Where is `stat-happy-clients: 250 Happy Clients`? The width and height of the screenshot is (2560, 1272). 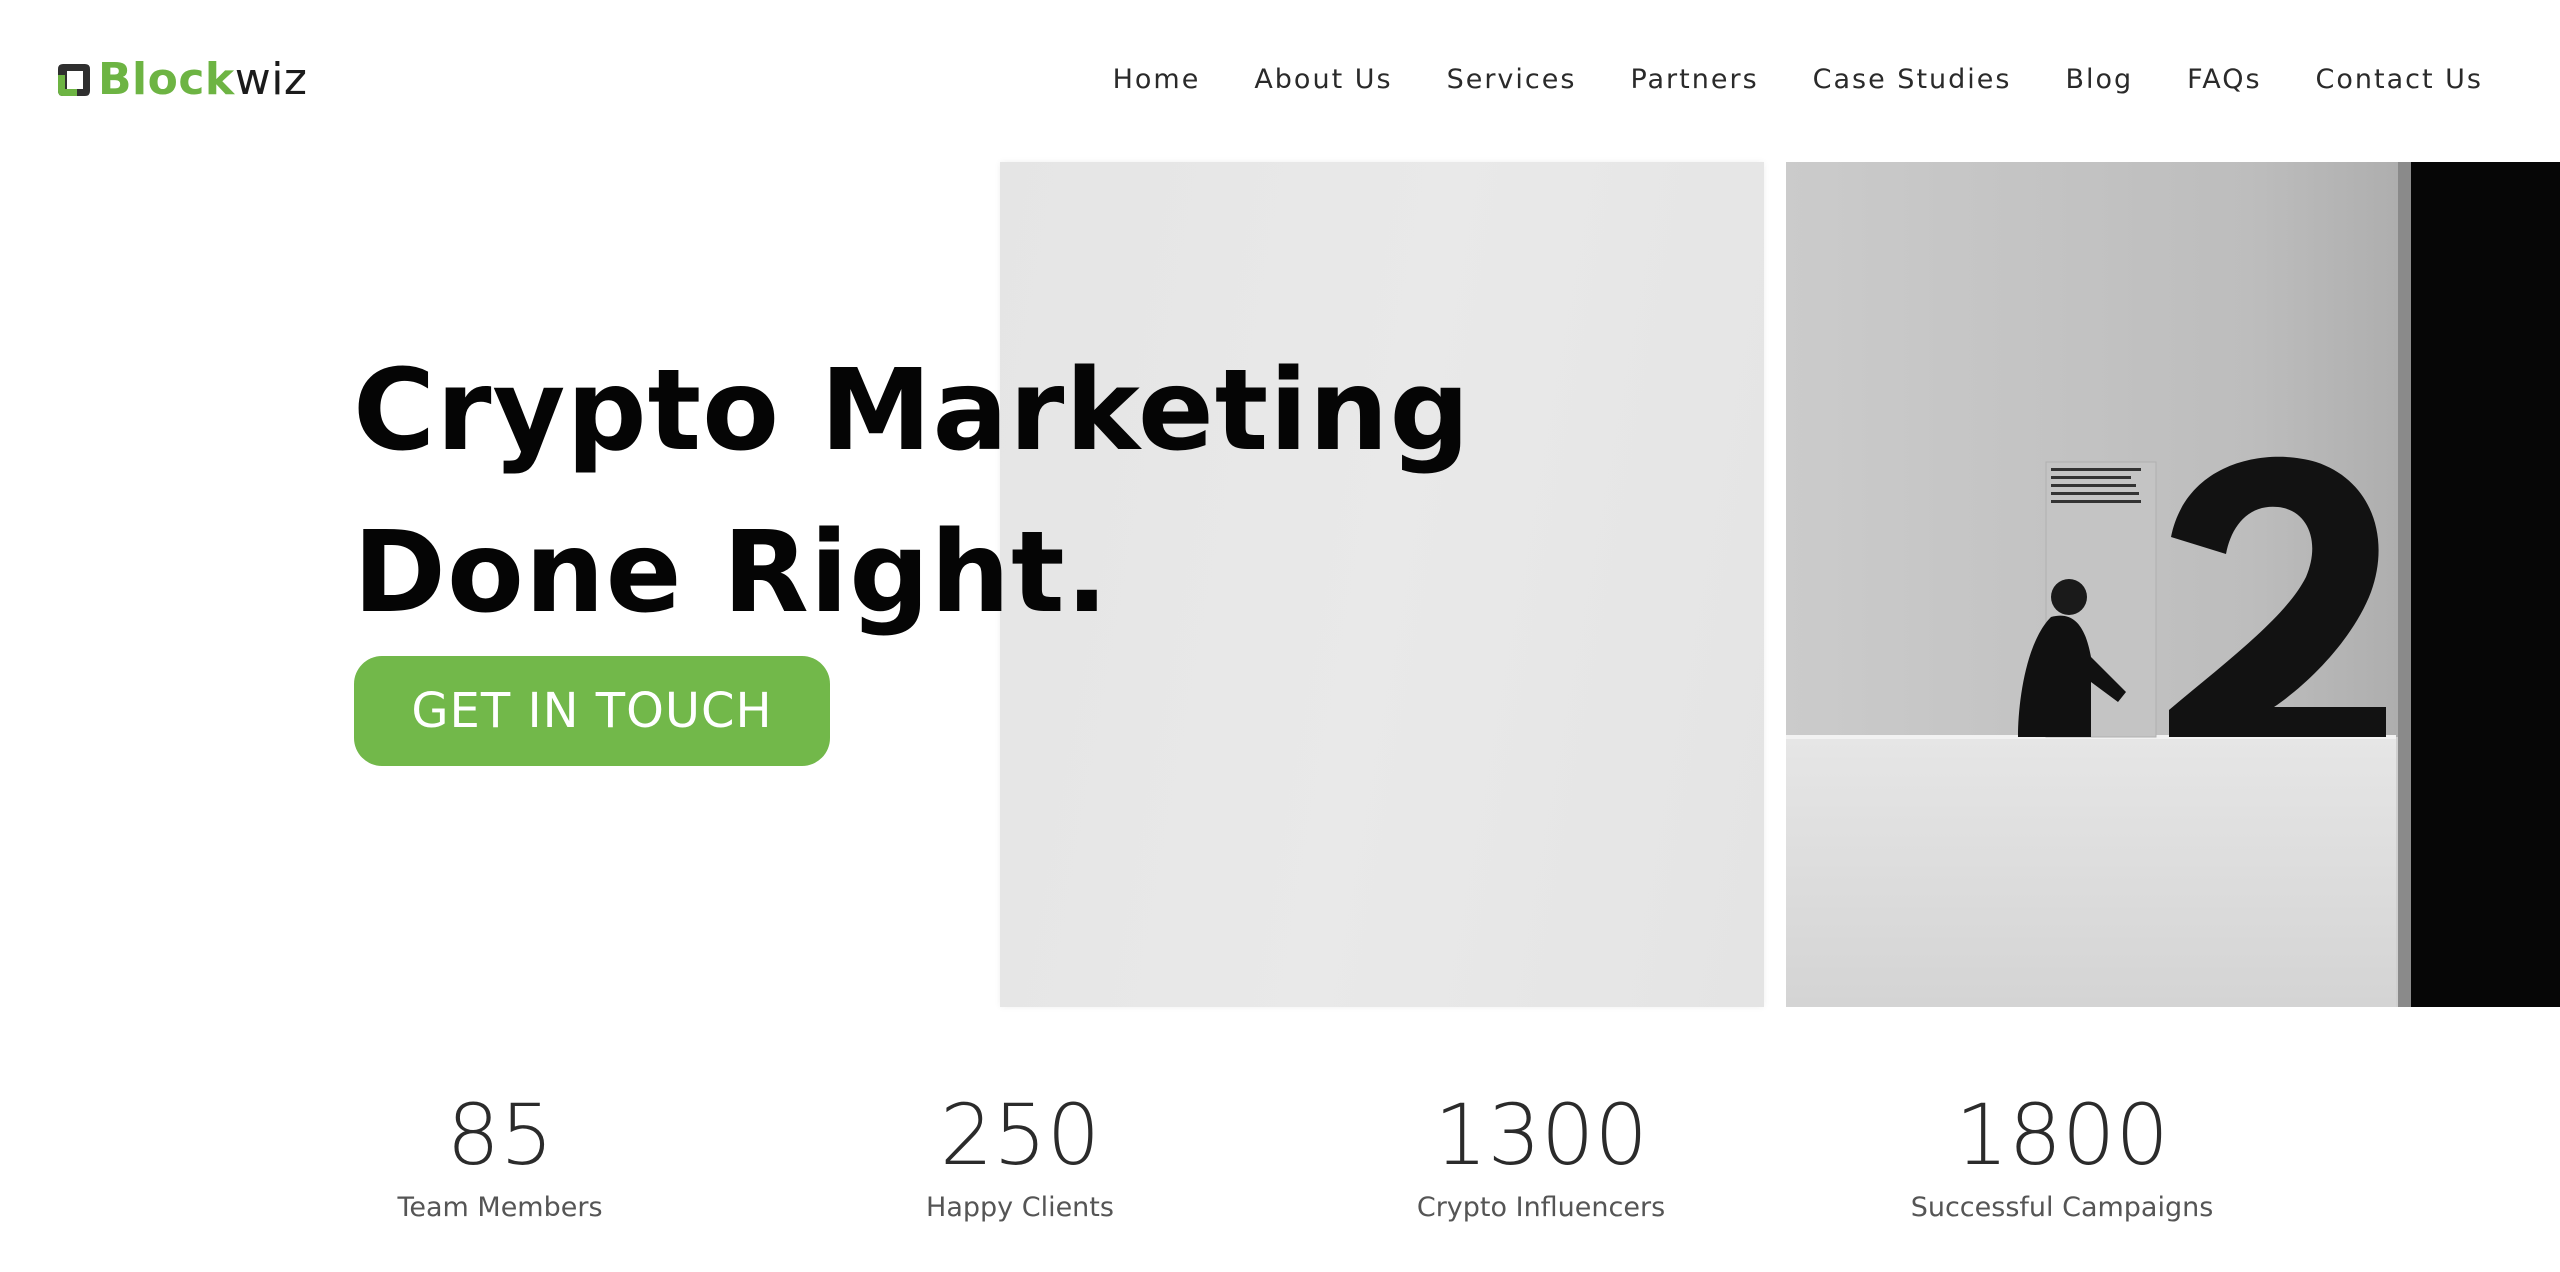
stat-happy-clients: 250 Happy Clients is located at coordinates (1020, 1151).